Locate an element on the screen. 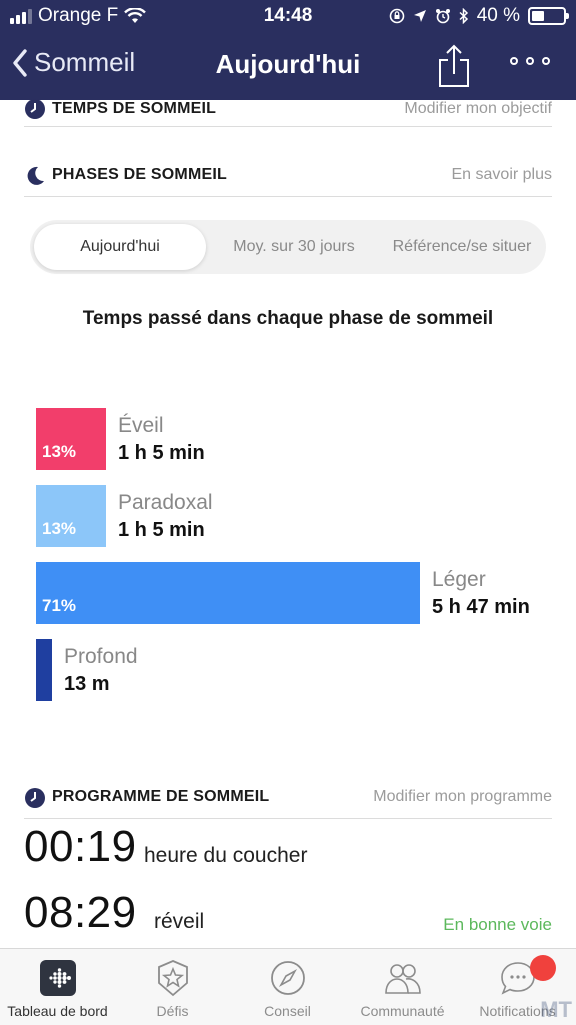  bedtime-value: 00:19 is located at coordinates (80, 846).